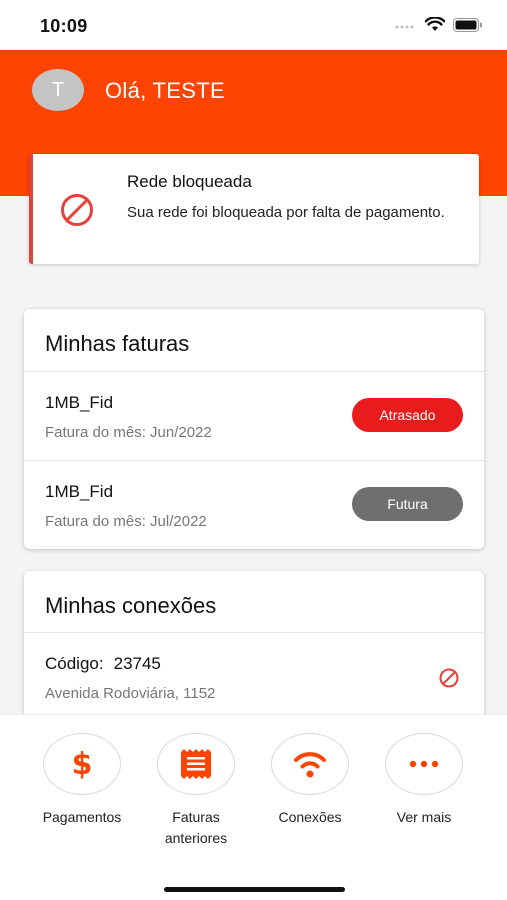  I want to click on nav-faturas-anteriores: Faturas anteriores, so click(196, 791).